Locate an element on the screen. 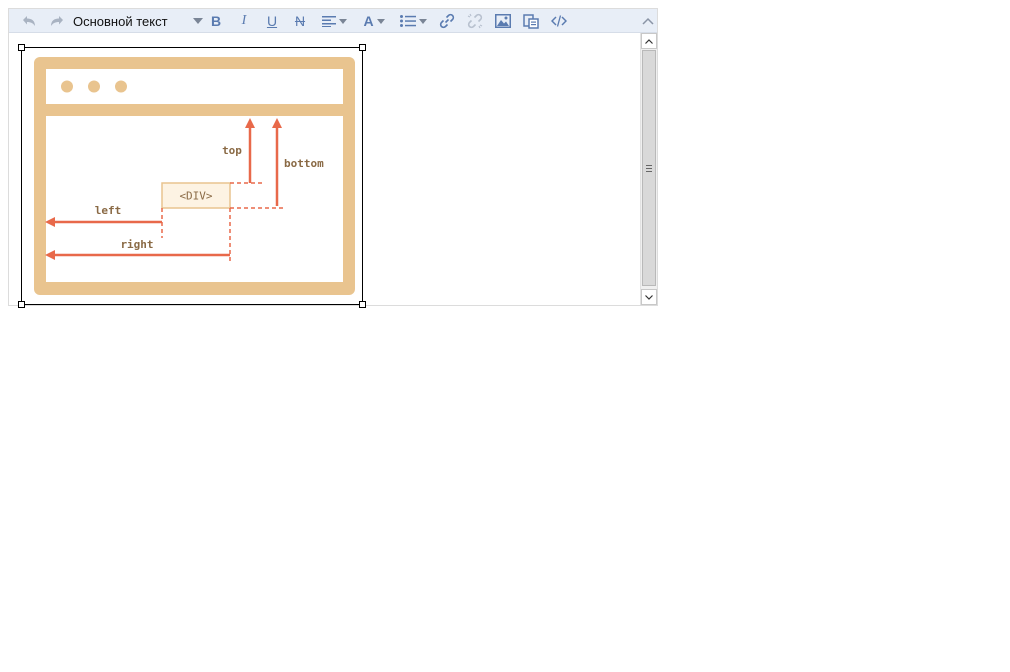  strikethrough-button: N is located at coordinates (300, 21).